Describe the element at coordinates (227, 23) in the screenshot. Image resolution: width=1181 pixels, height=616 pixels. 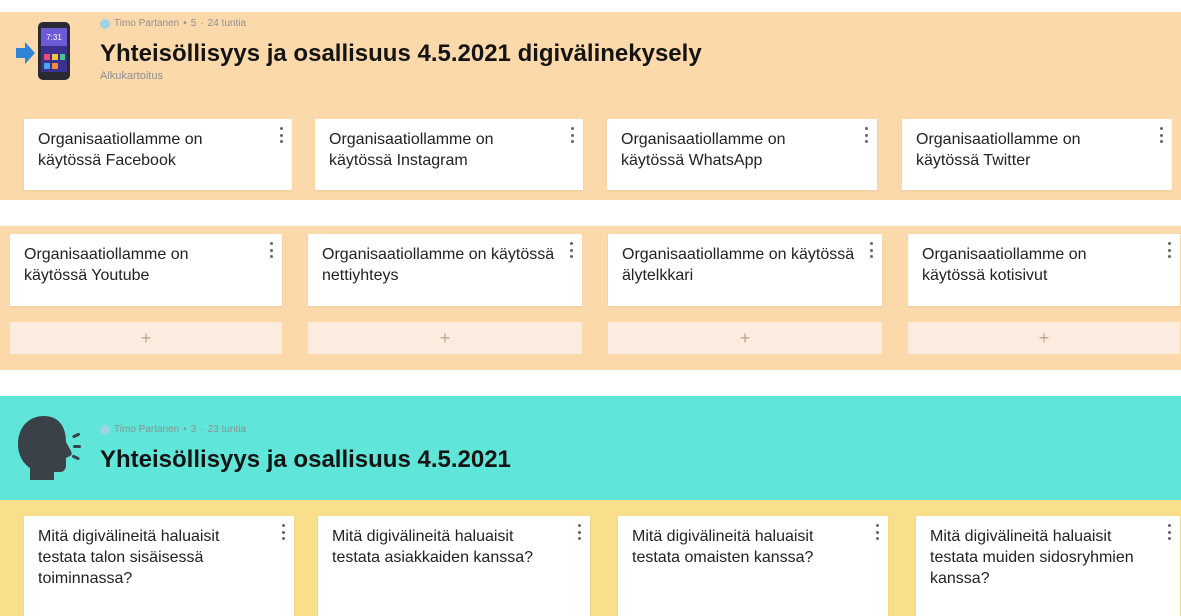
I see `post-time: 24 tuntia` at that location.